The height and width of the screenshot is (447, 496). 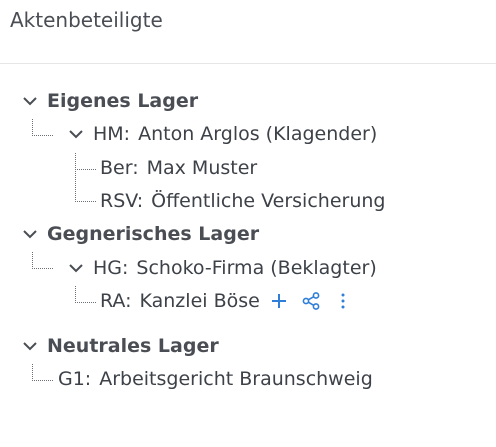 I want to click on group-neutral: Neutrales Lager, so click(x=120, y=346).